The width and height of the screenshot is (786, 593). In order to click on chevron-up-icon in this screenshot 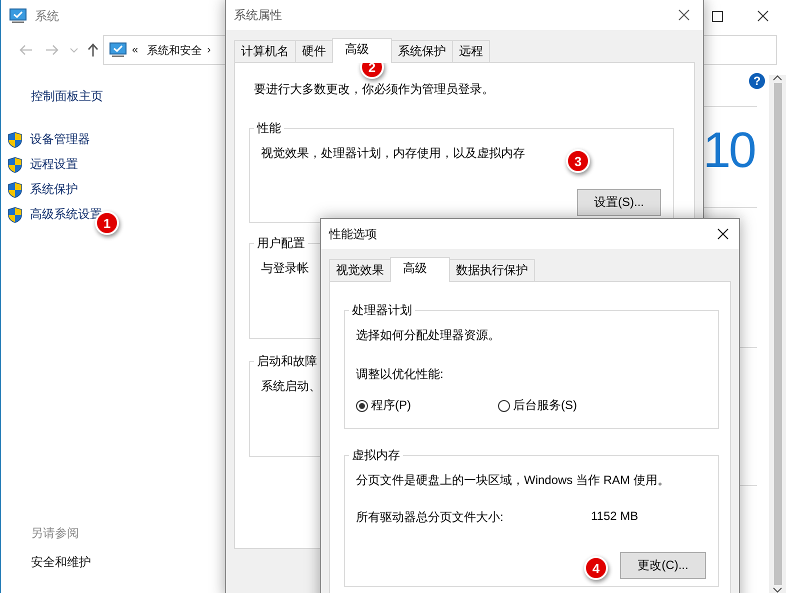, I will do `click(777, 78)`.